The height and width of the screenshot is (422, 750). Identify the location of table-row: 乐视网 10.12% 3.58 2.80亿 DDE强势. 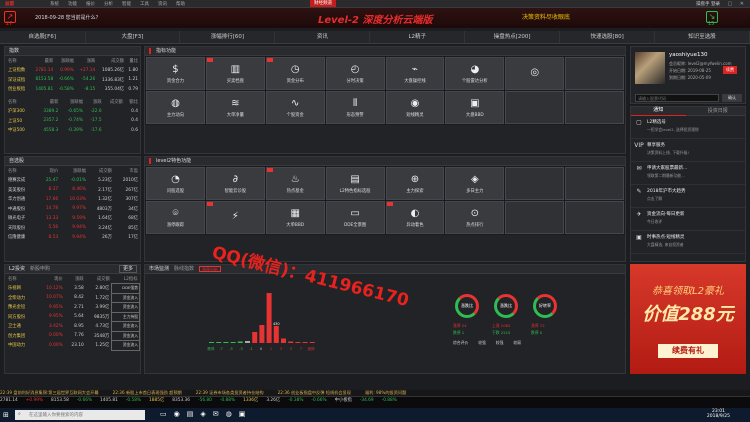
(72, 288).